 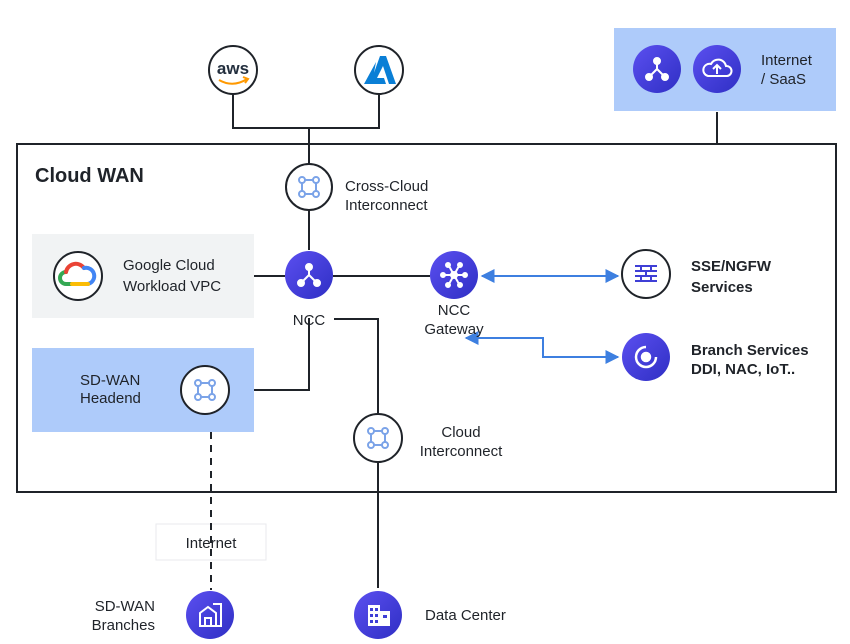 What do you see at coordinates (309, 275) in the screenshot?
I see `ncc-node` at bounding box center [309, 275].